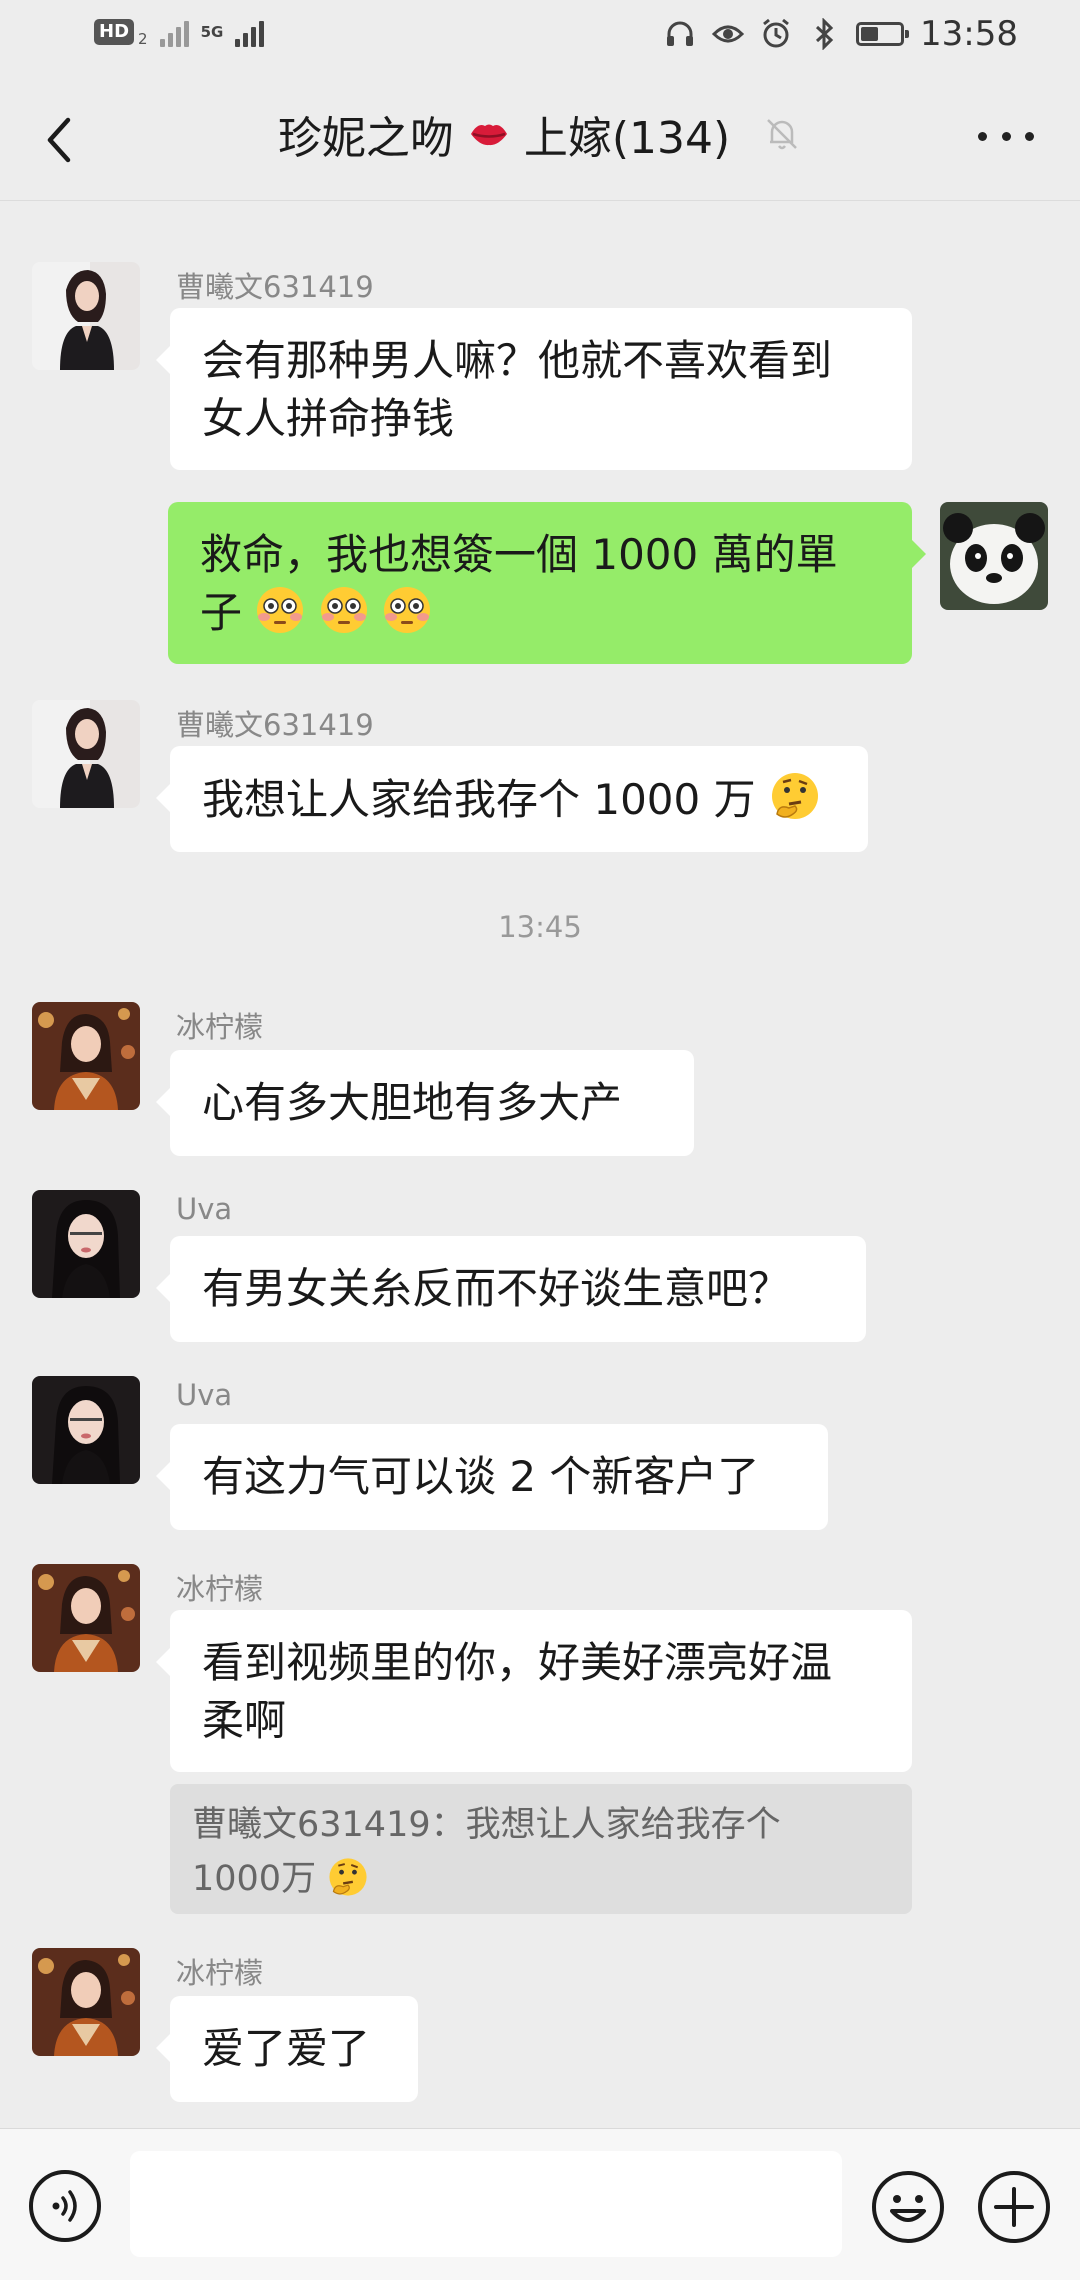 This screenshot has height=2280, width=1080. I want to click on message-text-line: 看到视频里的你，好美好漂亮好温, so click(517, 1662).